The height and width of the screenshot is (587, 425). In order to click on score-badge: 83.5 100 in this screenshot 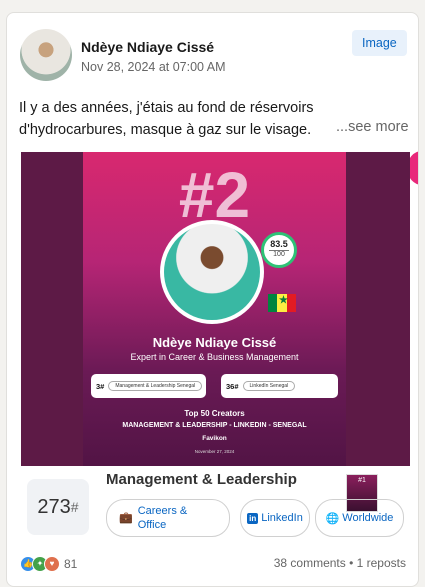, I will do `click(279, 250)`.